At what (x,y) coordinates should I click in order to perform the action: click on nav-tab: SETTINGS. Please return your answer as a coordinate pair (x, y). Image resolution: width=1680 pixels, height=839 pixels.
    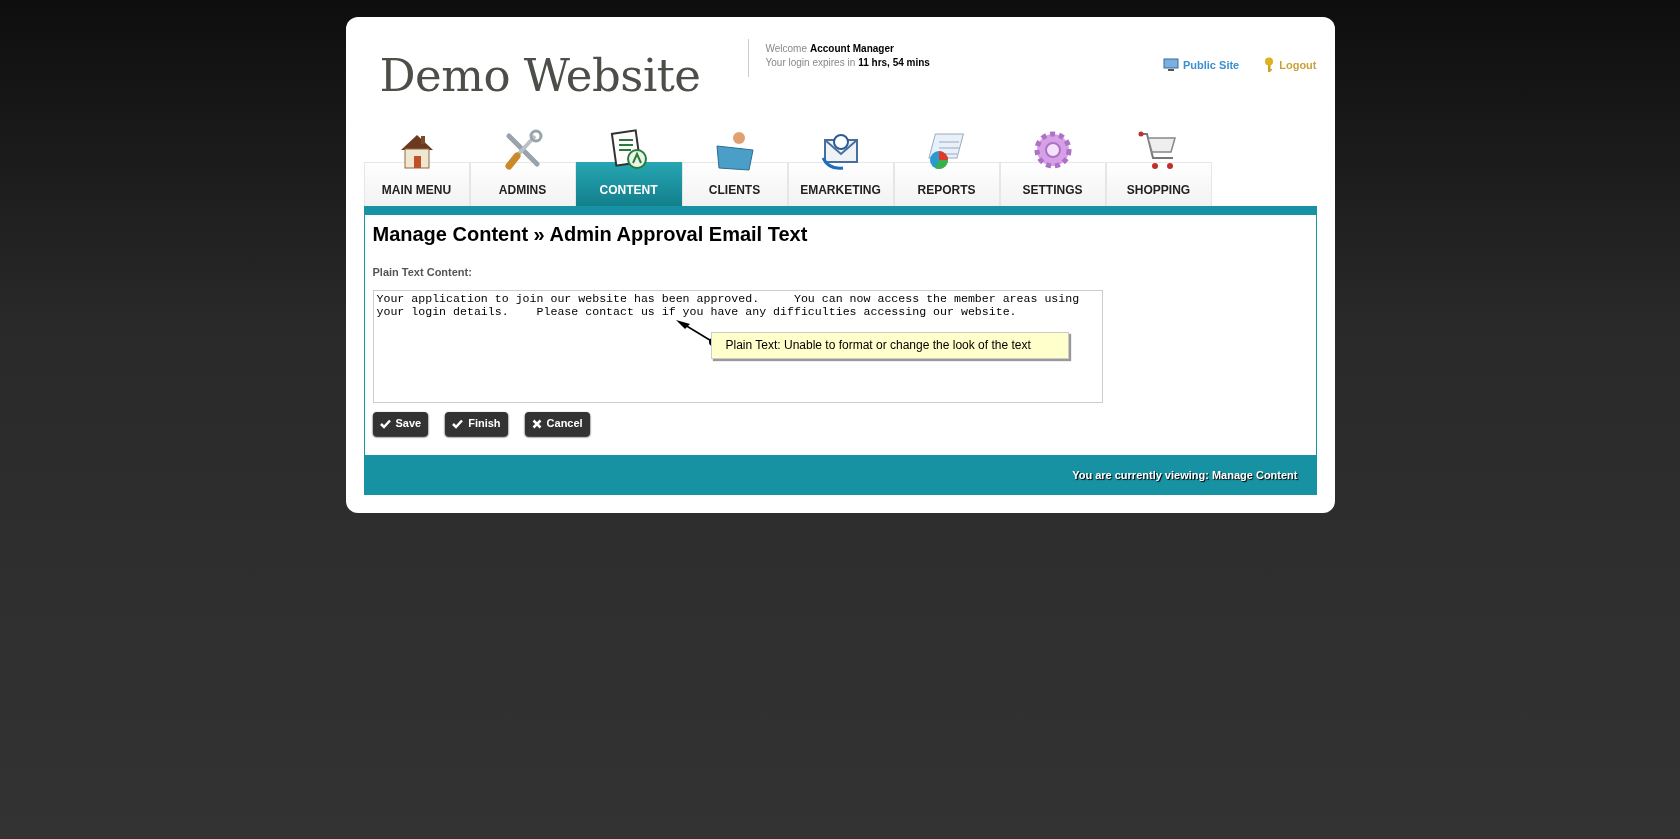
    Looking at the image, I should click on (1052, 167).